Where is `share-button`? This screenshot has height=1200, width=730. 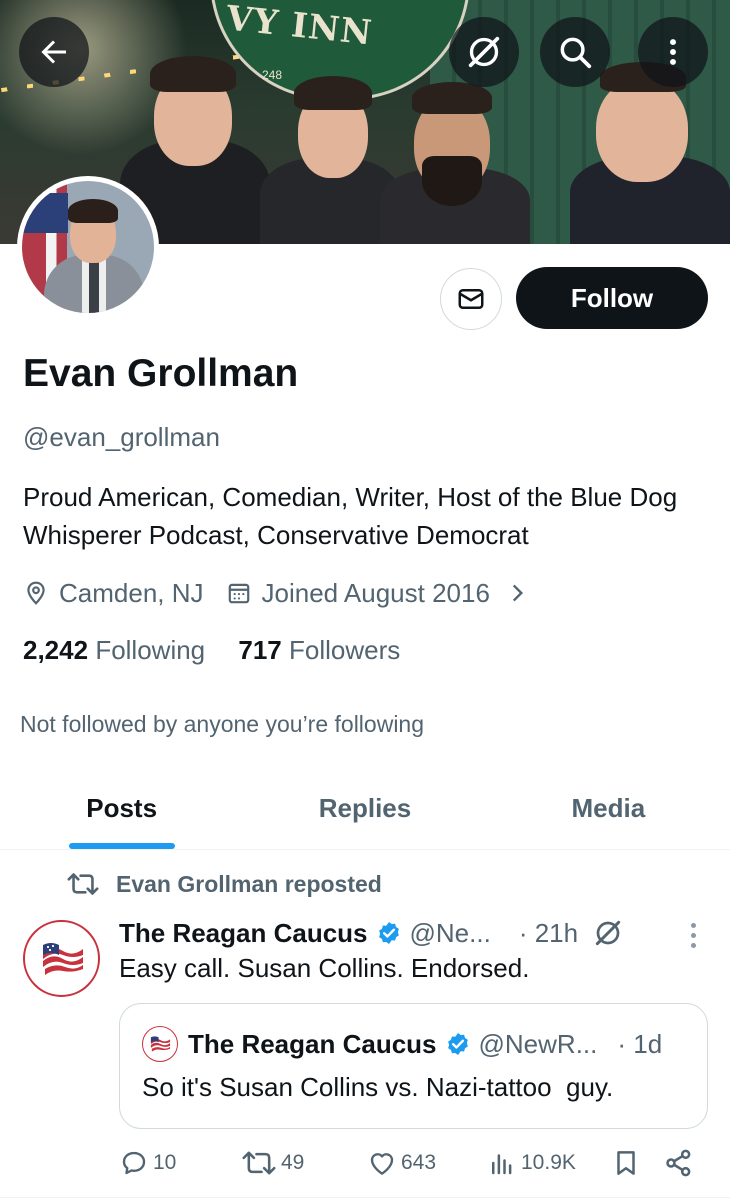 share-button is located at coordinates (681, 1163).